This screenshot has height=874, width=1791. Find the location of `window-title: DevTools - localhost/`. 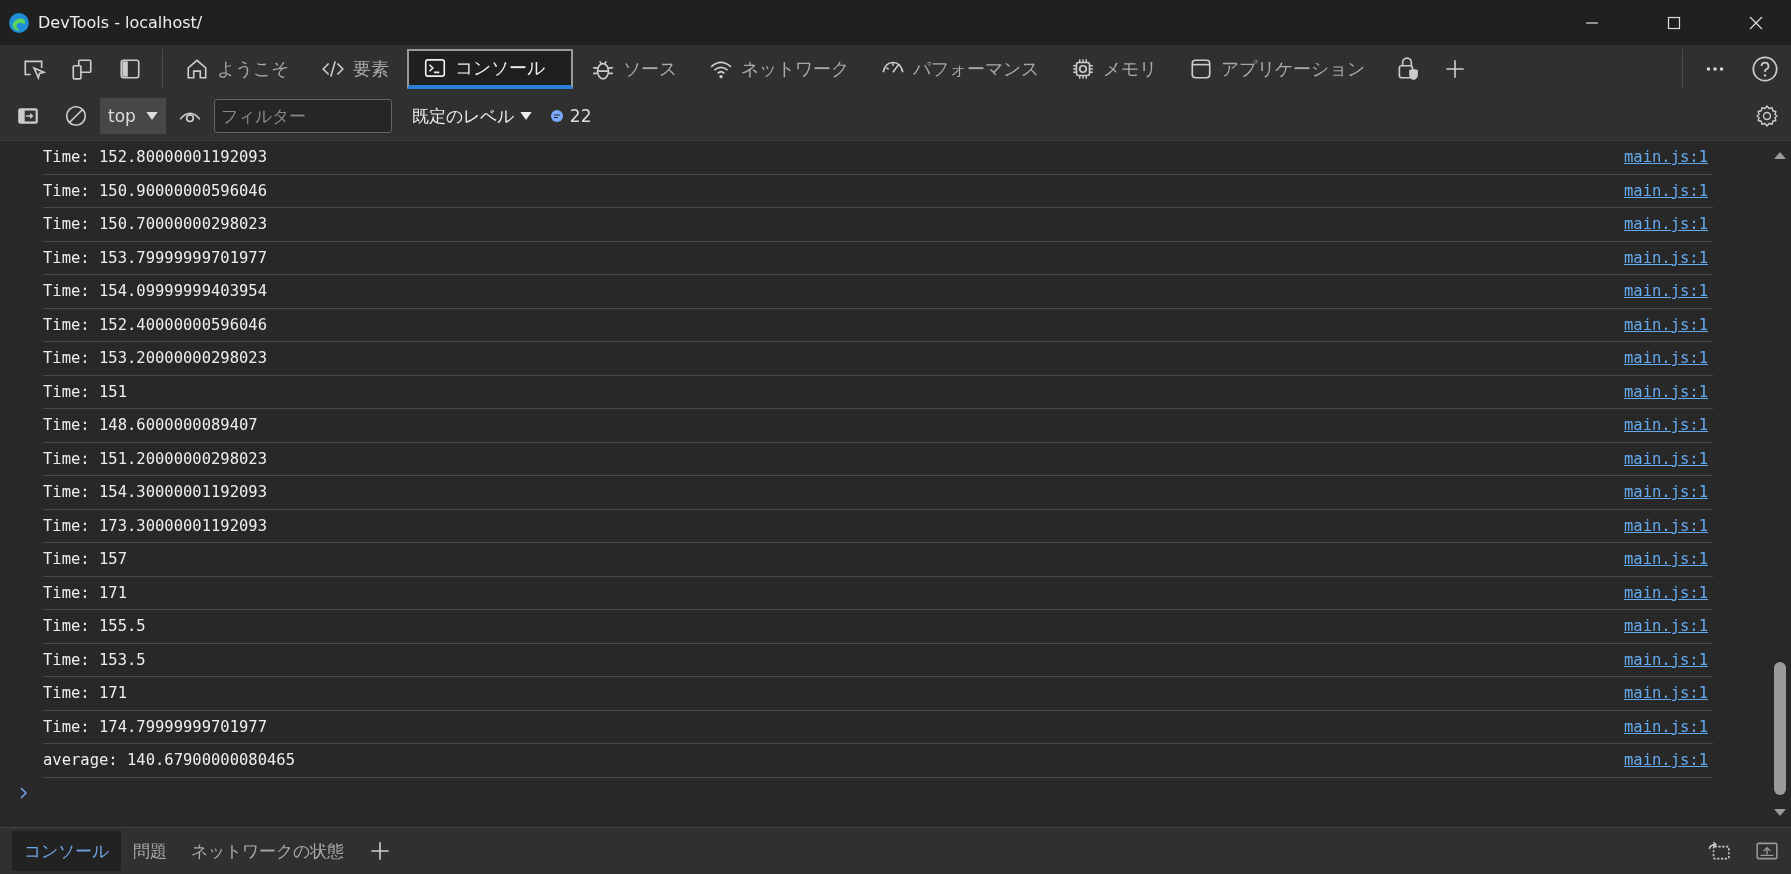

window-title: DevTools - localhost/ is located at coordinates (120, 22).